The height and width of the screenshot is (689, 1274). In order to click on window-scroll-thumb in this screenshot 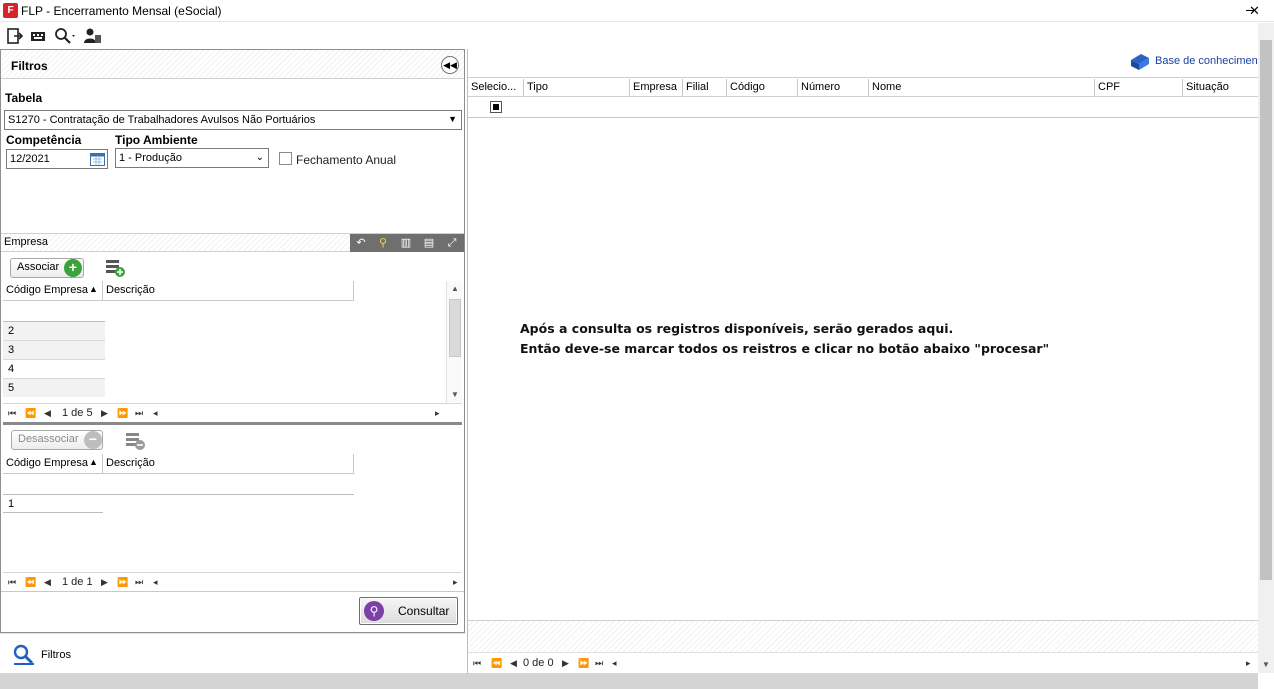, I will do `click(1266, 310)`.